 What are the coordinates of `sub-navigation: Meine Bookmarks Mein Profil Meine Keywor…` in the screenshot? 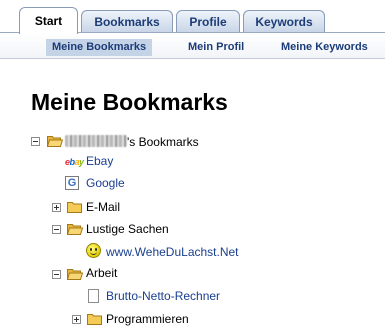 It's located at (192, 46).